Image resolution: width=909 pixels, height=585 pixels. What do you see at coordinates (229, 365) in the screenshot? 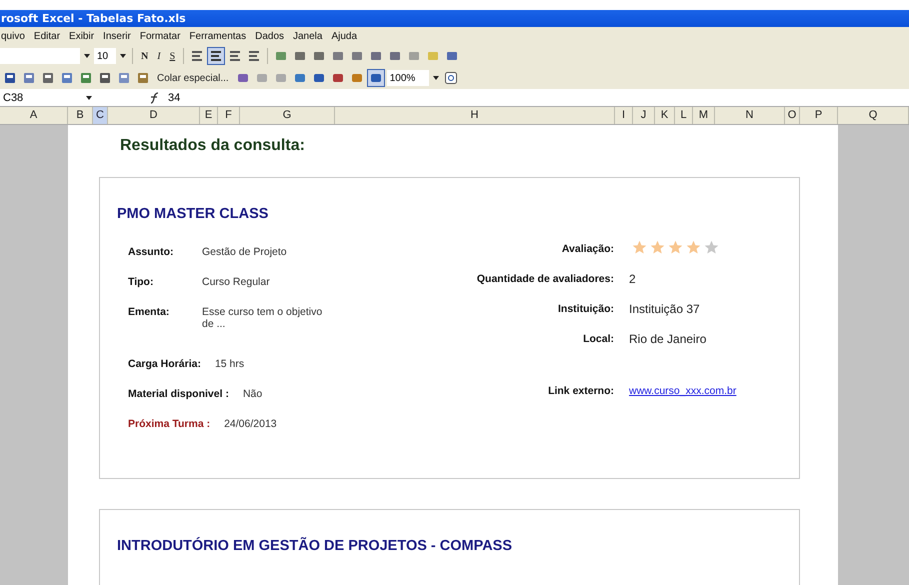
I see `field-value: 15 hrs` at bounding box center [229, 365].